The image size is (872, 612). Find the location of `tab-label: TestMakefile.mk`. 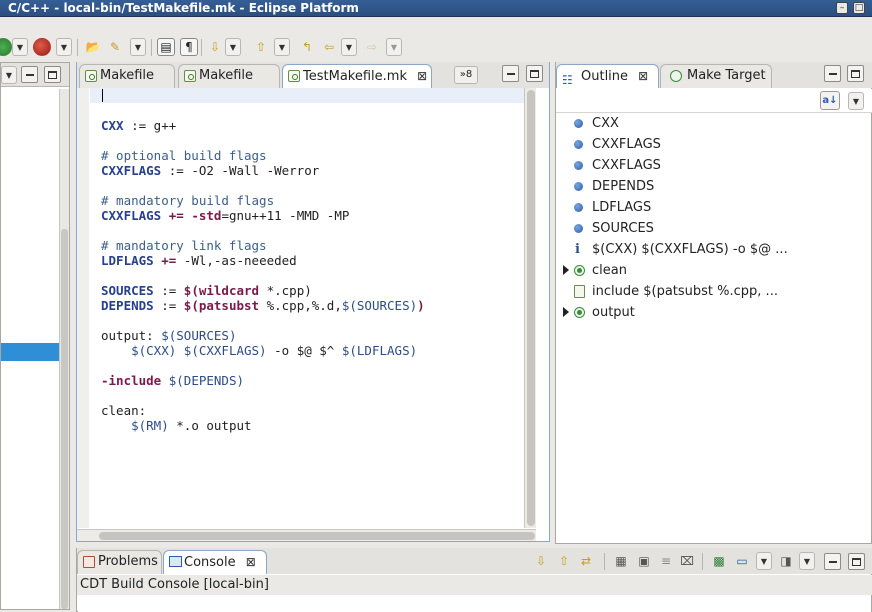

tab-label: TestMakefile.mk is located at coordinates (355, 76).